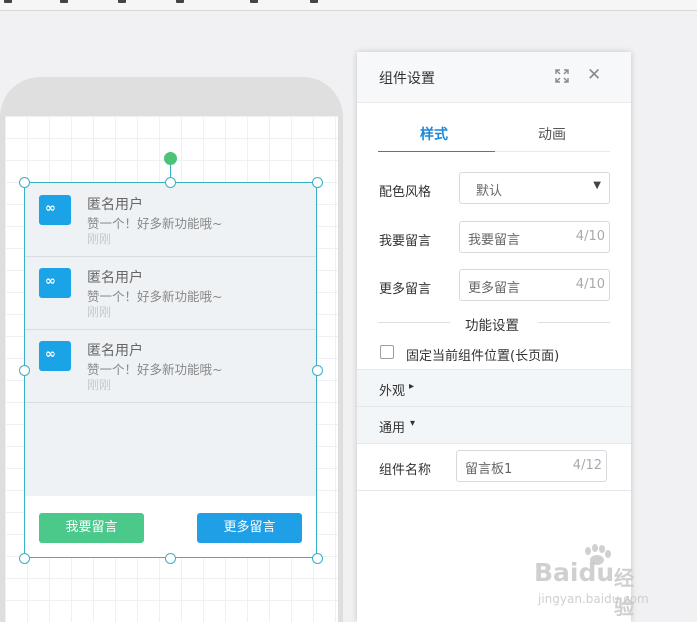 The width and height of the screenshot is (697, 622). Describe the element at coordinates (413, 423) in the screenshot. I see `caret-down-icon: ▾` at that location.